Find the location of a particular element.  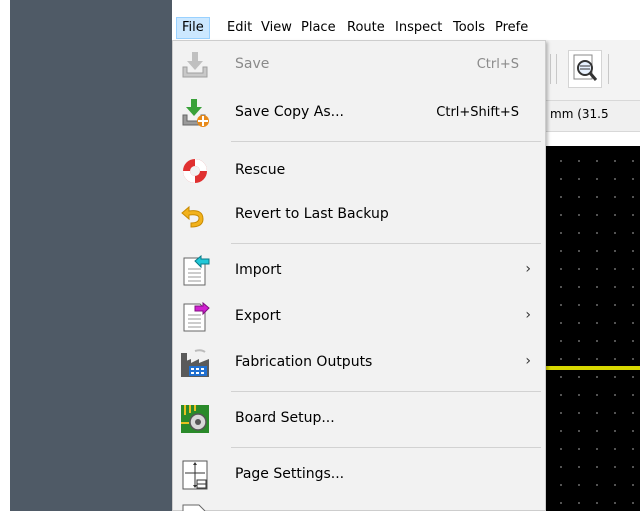

page-settings-icon is located at coordinates (195, 475).